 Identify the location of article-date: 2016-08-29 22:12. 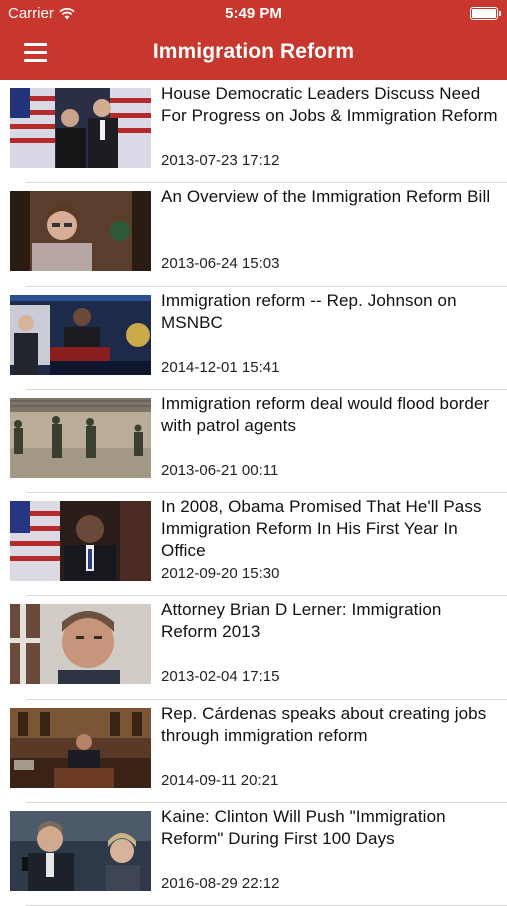
(220, 884).